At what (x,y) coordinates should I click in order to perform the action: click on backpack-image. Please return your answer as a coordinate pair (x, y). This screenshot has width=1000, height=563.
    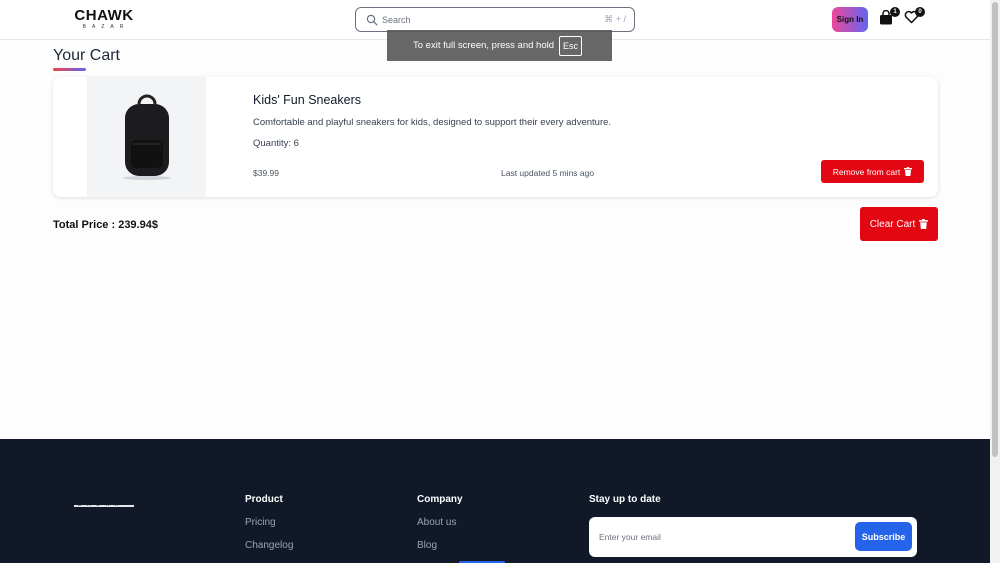
    Looking at the image, I should click on (146, 137).